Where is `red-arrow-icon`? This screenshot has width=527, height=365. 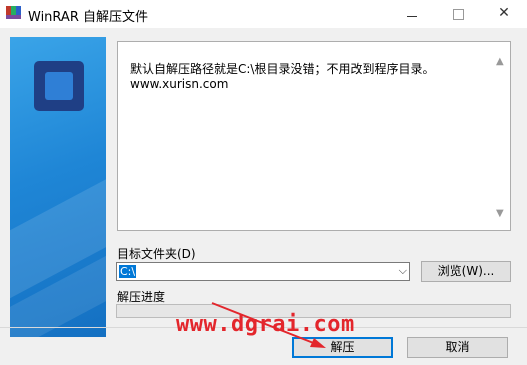 red-arrow-icon is located at coordinates (268, 325).